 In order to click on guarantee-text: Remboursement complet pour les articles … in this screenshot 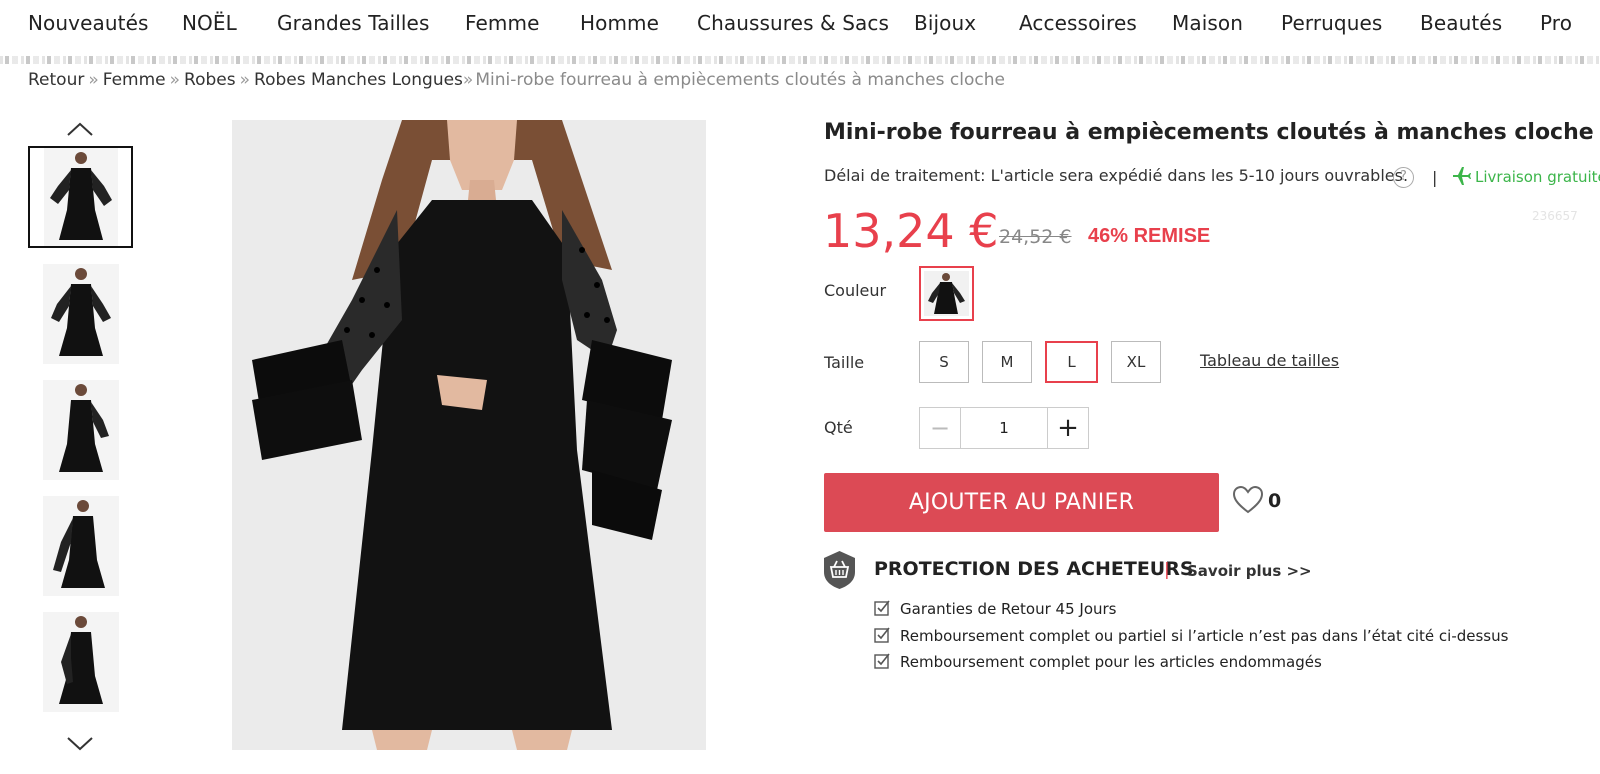, I will do `click(1111, 662)`.